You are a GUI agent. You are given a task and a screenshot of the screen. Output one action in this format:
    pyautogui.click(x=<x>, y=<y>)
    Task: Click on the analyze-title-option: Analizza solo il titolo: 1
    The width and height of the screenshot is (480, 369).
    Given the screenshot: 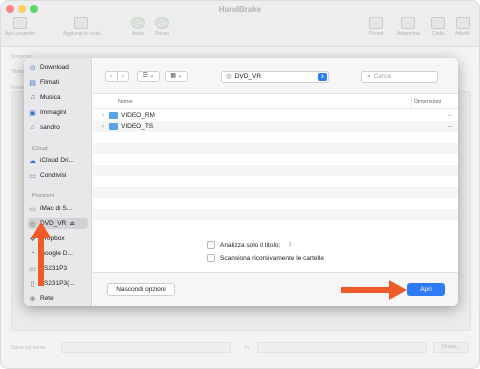 What is the action you would take?
    pyautogui.click(x=249, y=245)
    